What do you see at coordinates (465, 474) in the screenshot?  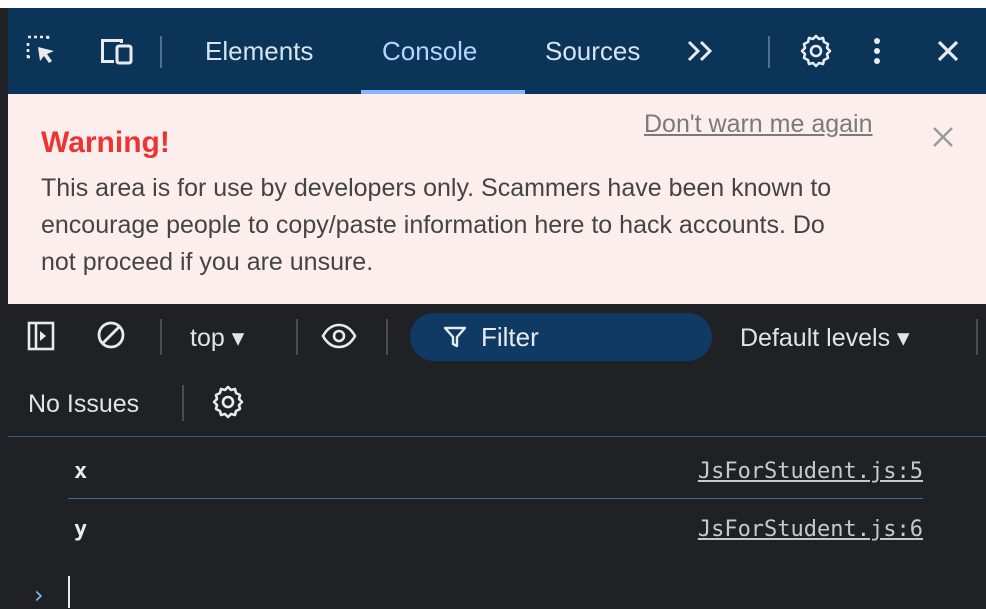 I see `console-message: x JsForStudent.js:5` at bounding box center [465, 474].